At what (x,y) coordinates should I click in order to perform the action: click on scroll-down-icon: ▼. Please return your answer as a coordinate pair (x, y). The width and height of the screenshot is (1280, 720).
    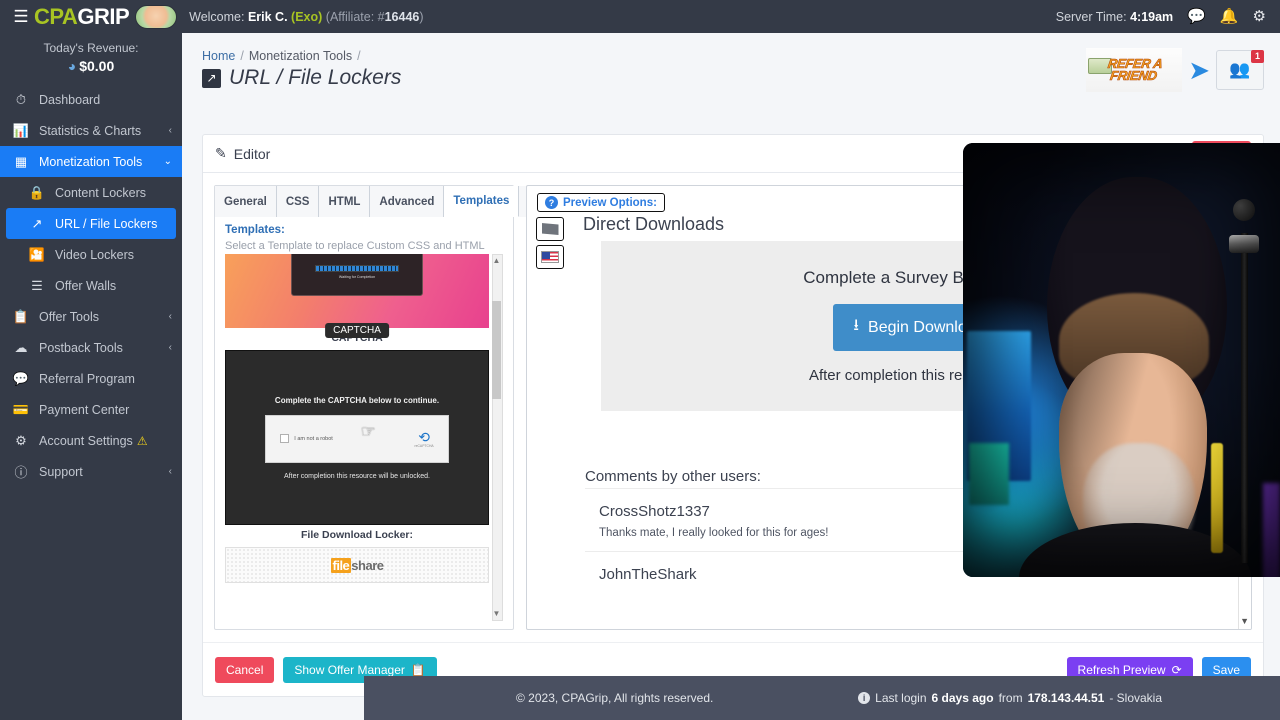
    Looking at the image, I should click on (496, 614).